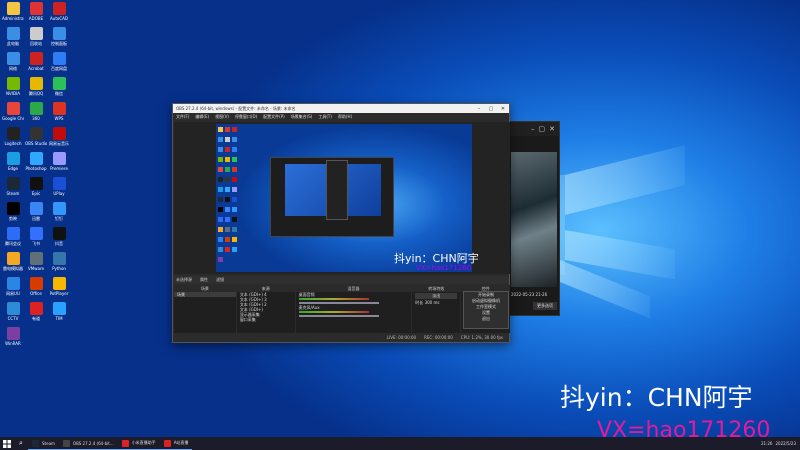  I want to click on more-options-button: 更多选项, so click(545, 306).